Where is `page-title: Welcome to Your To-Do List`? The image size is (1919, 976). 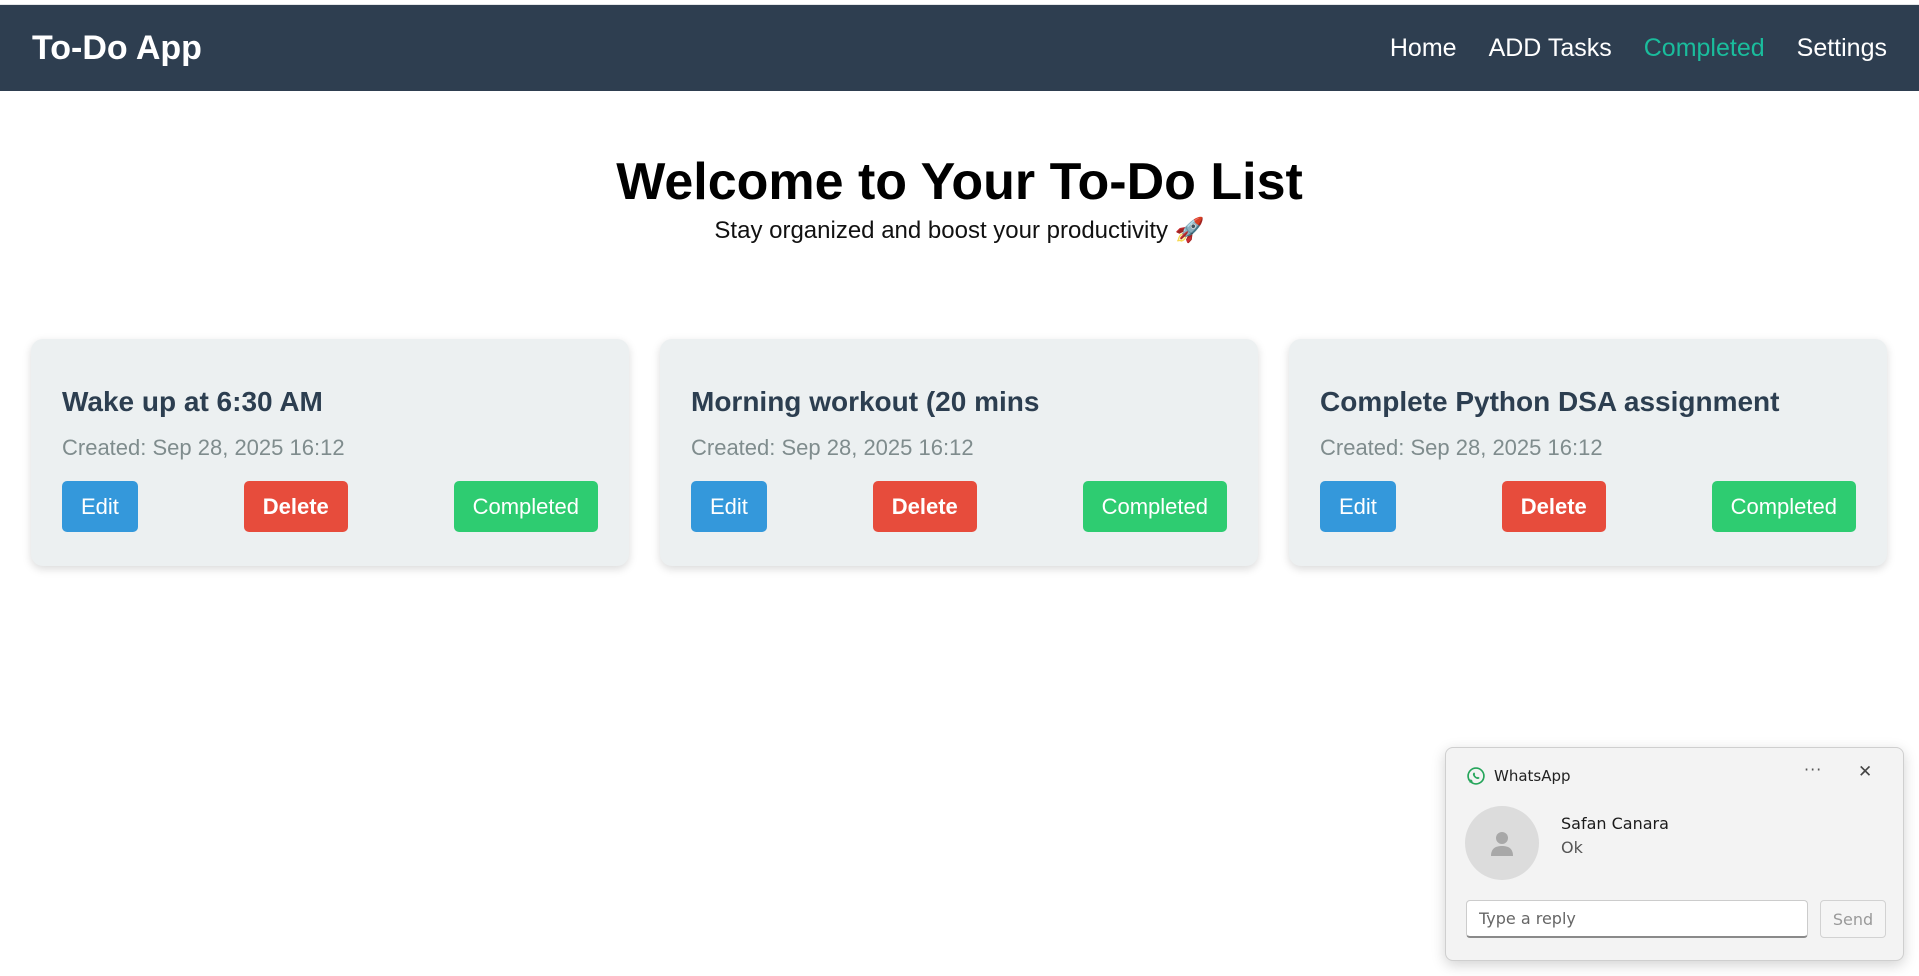
page-title: Welcome to Your To-Do List is located at coordinates (959, 182).